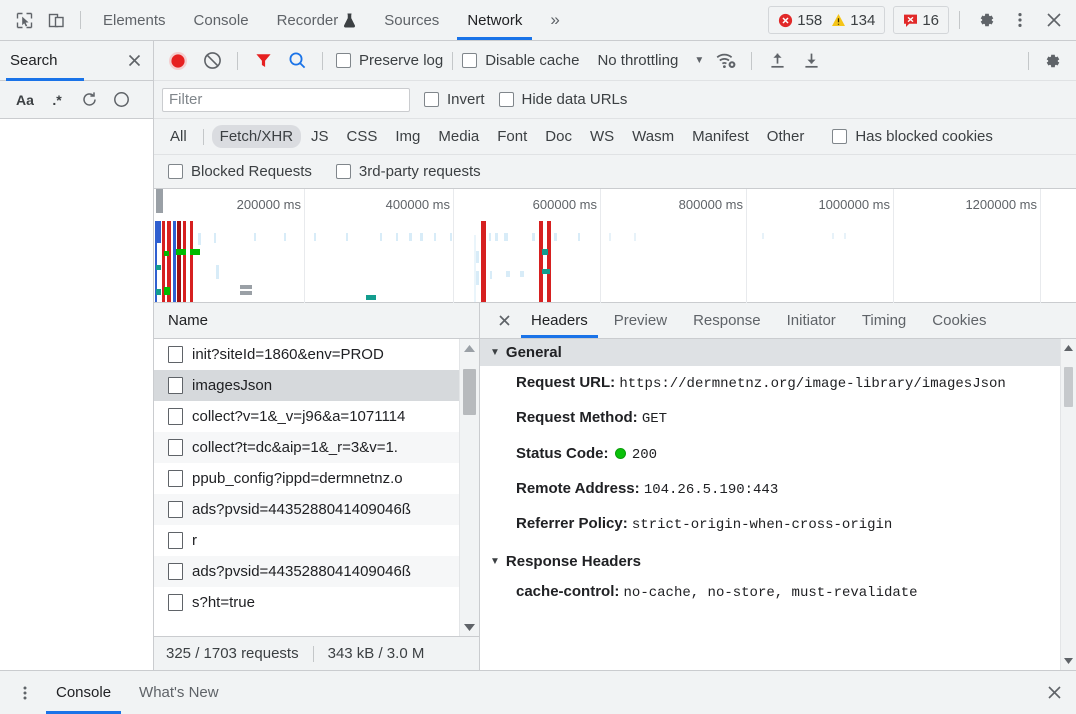 Image resolution: width=1076 pixels, height=714 pixels. What do you see at coordinates (770, 561) in the screenshot?
I see `response-headers-section-header: ▼ Response Headers` at bounding box center [770, 561].